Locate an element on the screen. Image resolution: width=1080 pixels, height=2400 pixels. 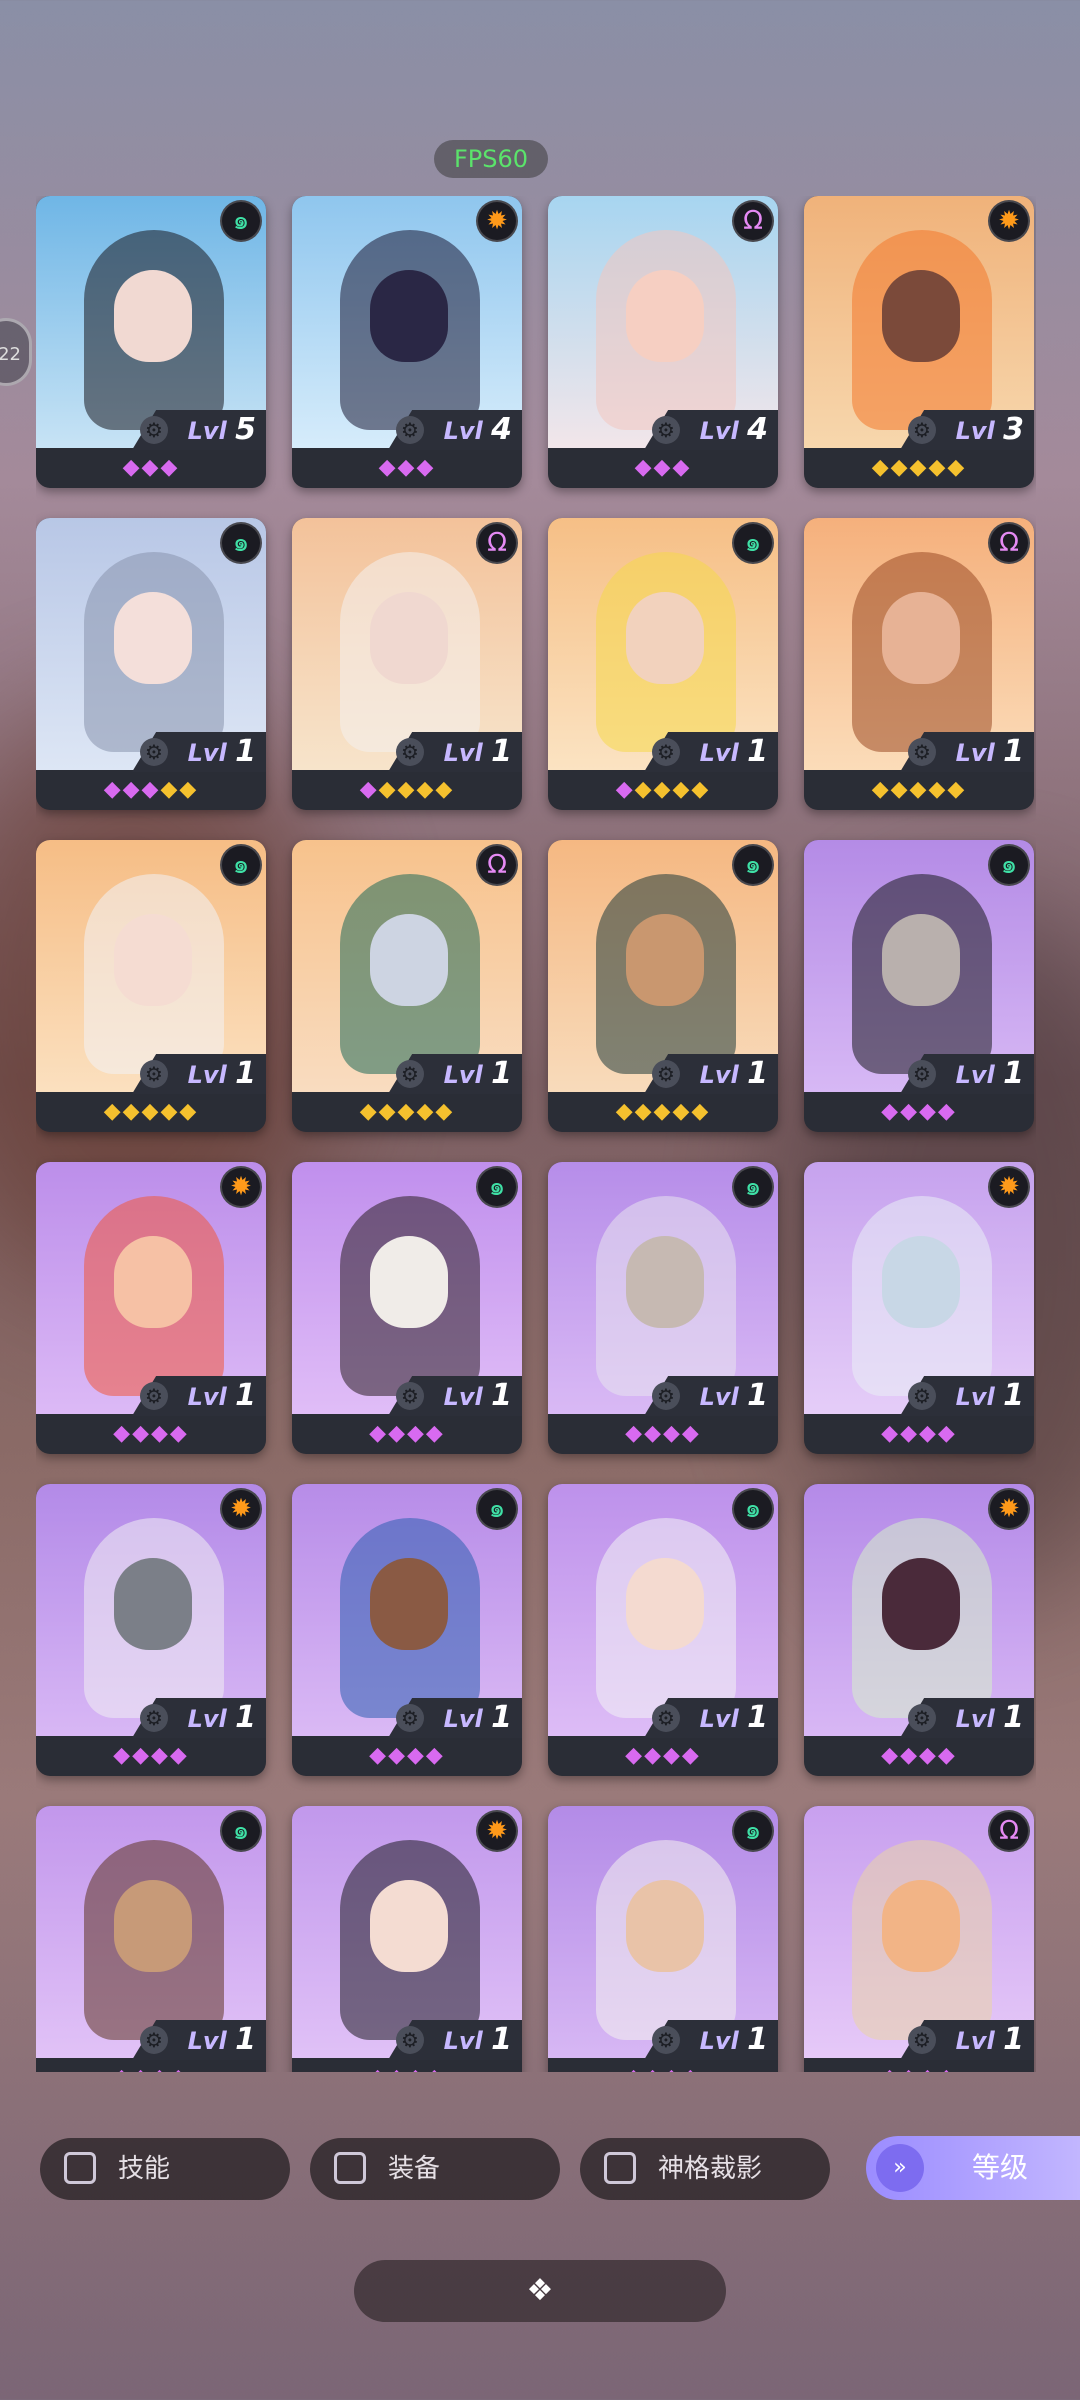
level-bar: ⚙ Lvl 4 is located at coordinates (663, 430).